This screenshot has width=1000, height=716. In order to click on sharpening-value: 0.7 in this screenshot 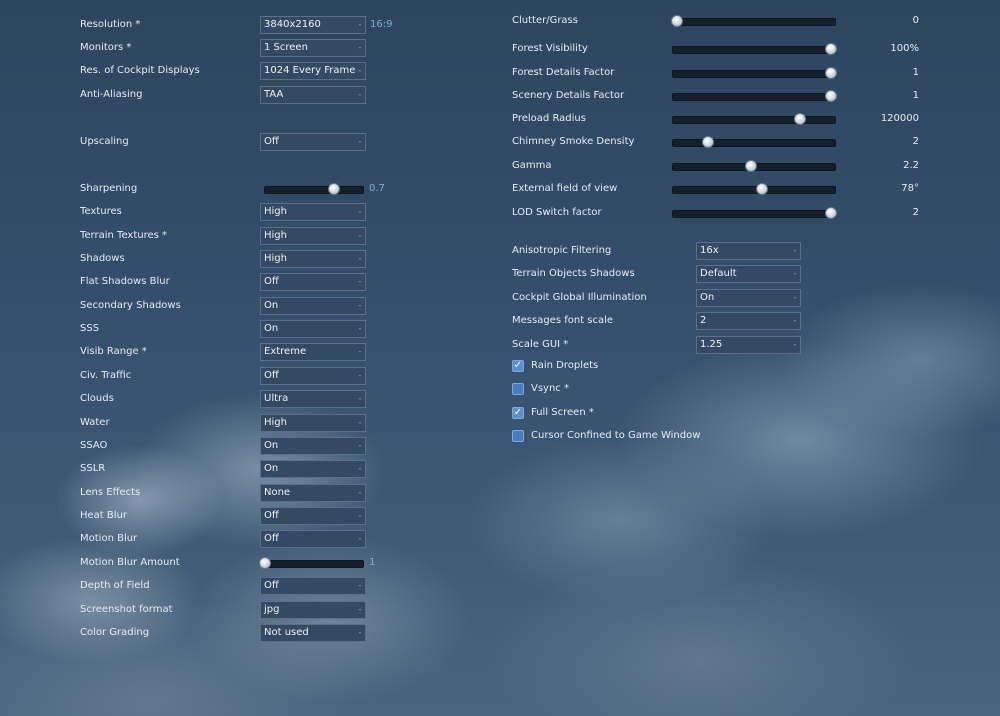, I will do `click(377, 188)`.